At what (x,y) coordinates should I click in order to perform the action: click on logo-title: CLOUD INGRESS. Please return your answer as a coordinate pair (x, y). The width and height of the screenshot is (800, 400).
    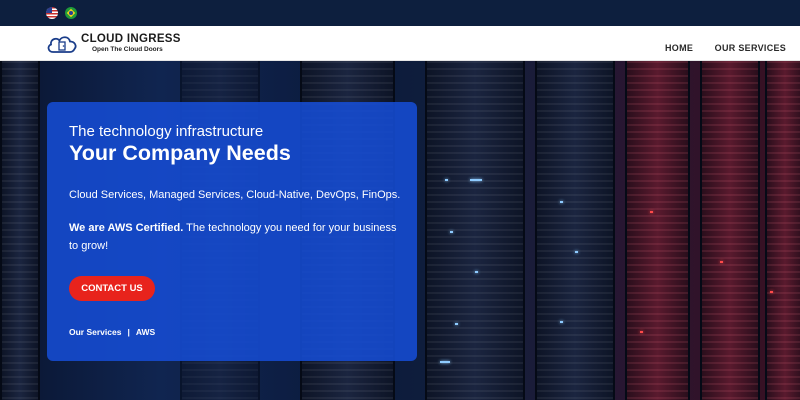
    Looking at the image, I should click on (131, 39).